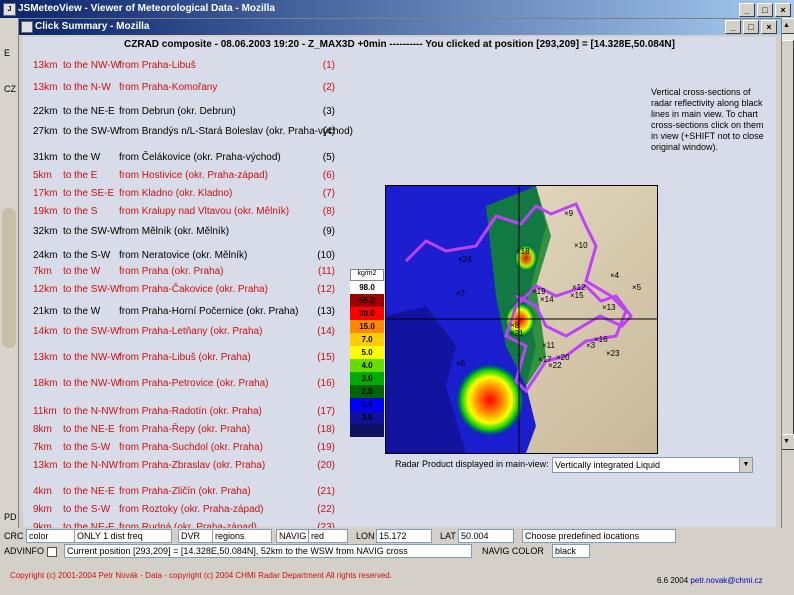 This screenshot has height=595, width=794. Describe the element at coordinates (45, 383) in the screenshot. I see `row-distance: 18km` at that location.